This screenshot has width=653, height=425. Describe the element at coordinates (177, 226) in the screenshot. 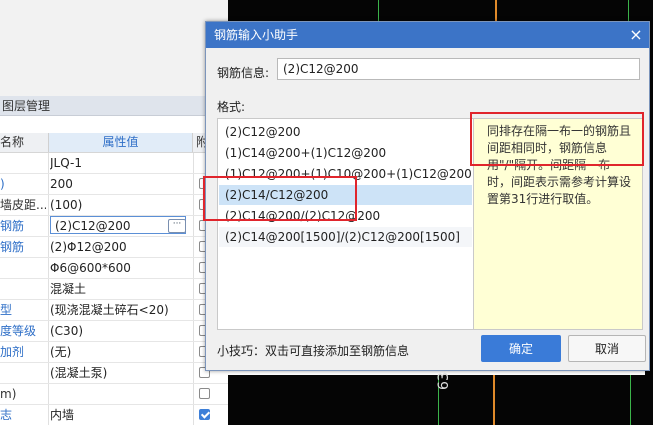

I see `ellipsis-button: ···` at that location.